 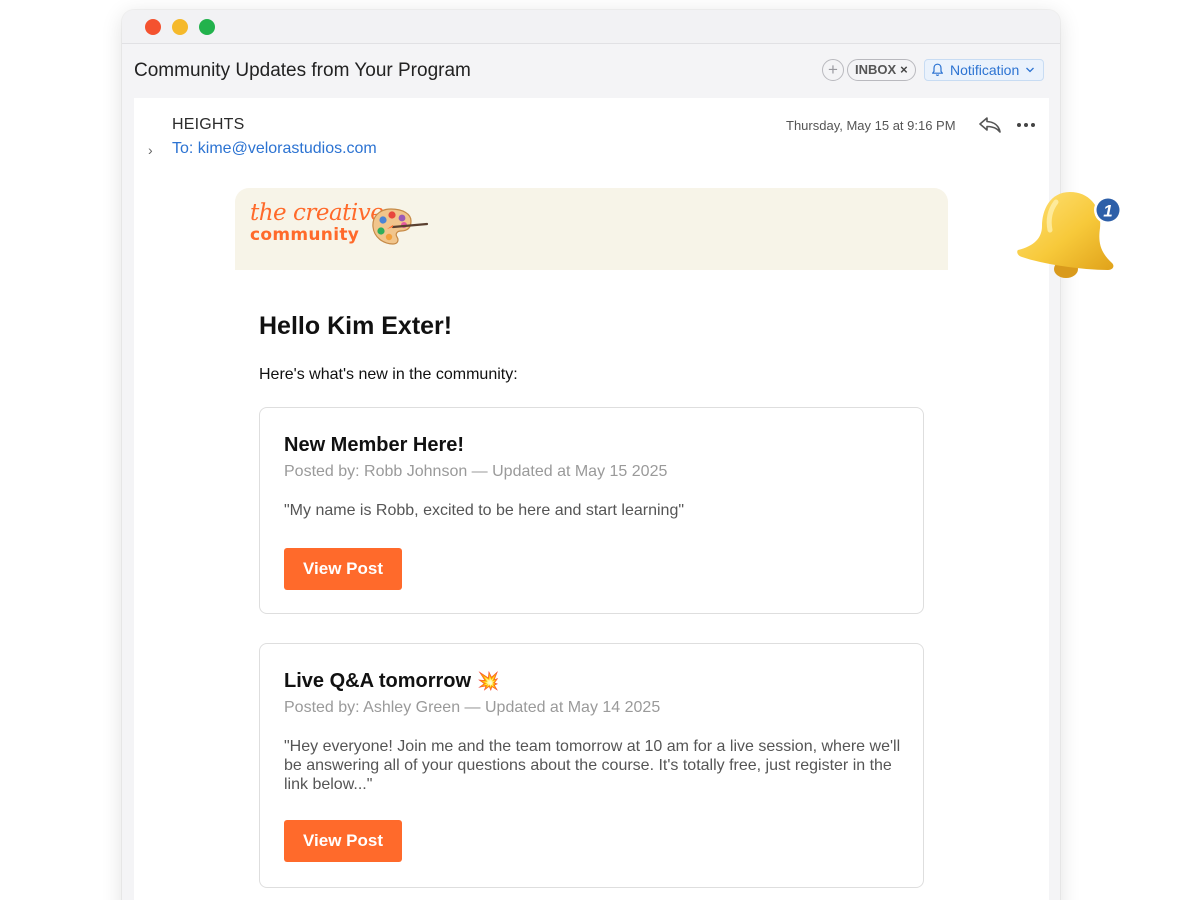 I want to click on reply-icon, so click(x=990, y=125).